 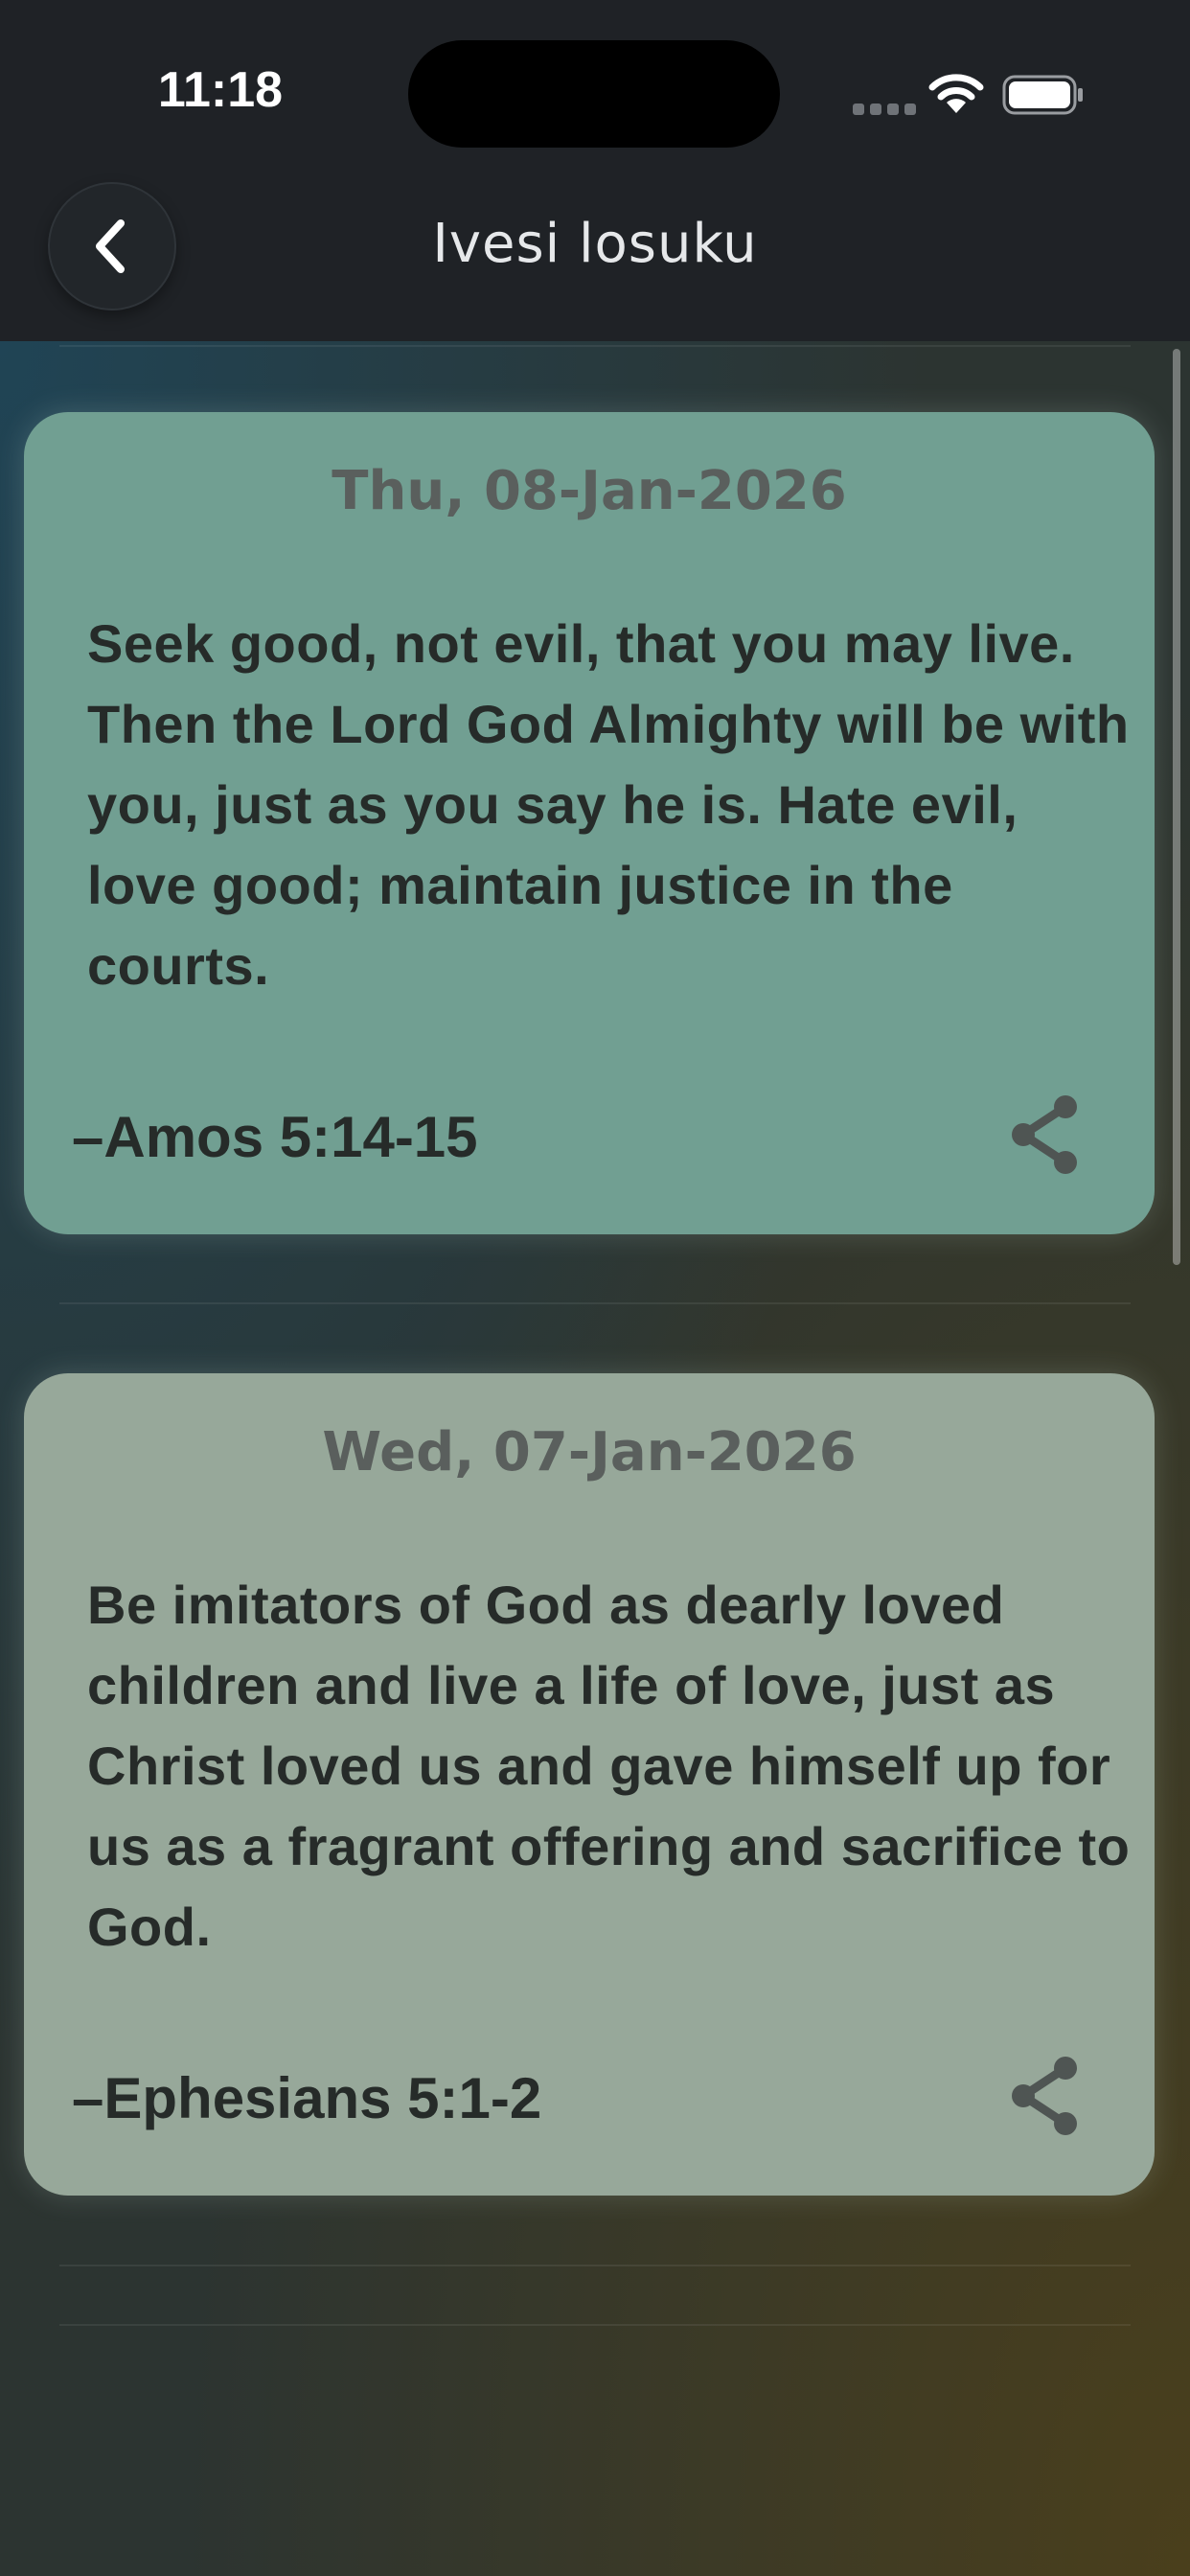 What do you see at coordinates (221, 90) in the screenshot?
I see `status-time: 11:18` at bounding box center [221, 90].